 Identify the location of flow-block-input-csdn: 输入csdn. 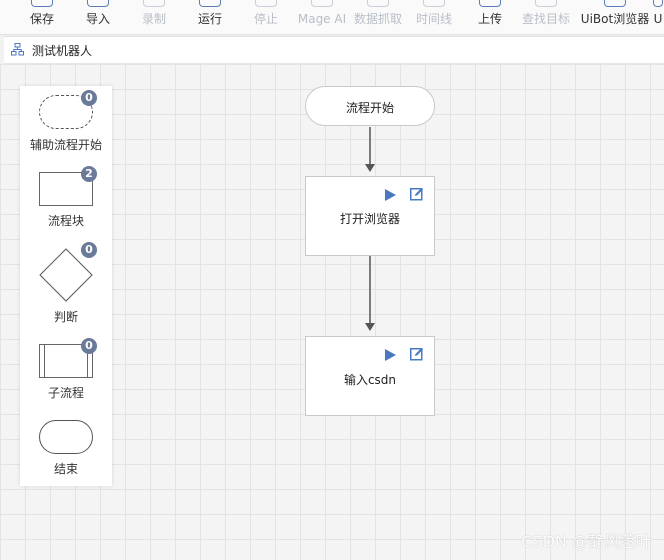
(370, 376).